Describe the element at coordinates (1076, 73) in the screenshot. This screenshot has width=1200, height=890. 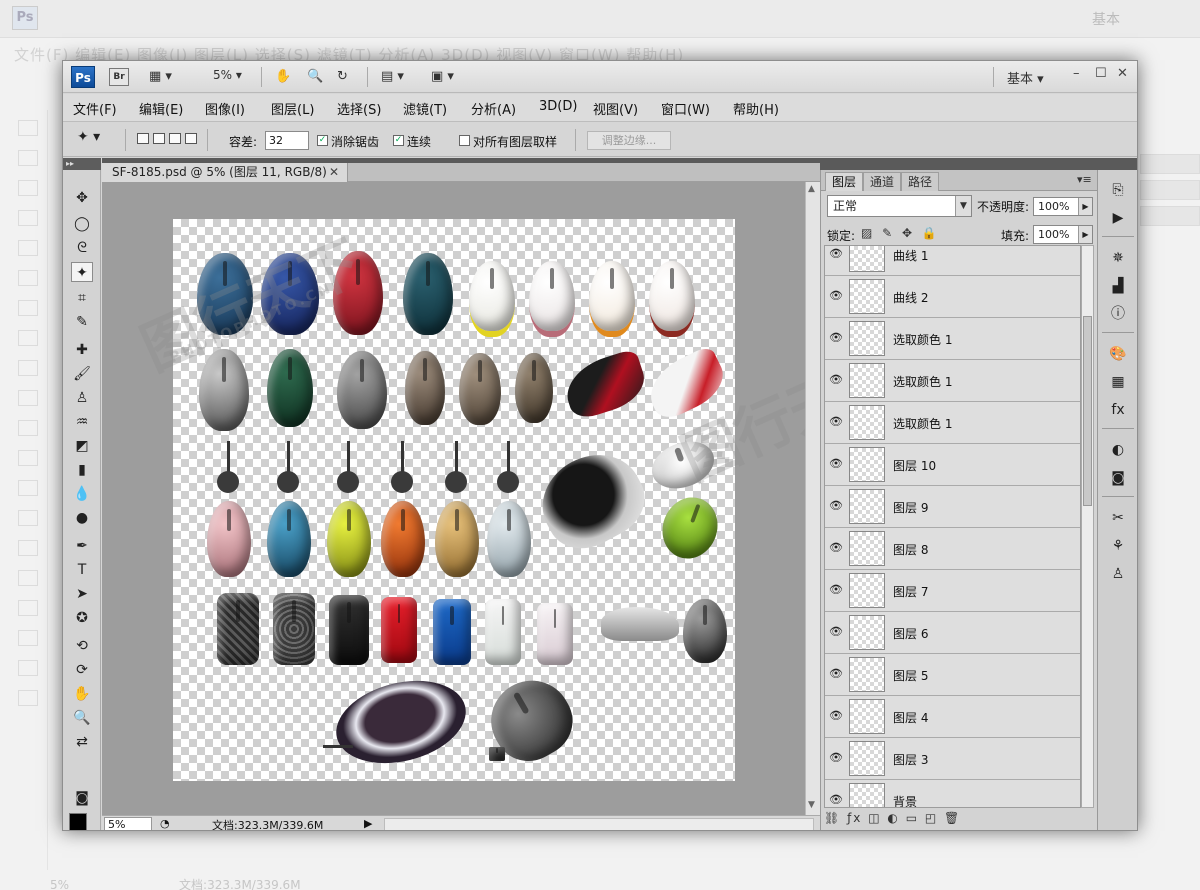
I see `minimize-icon: –` at that location.